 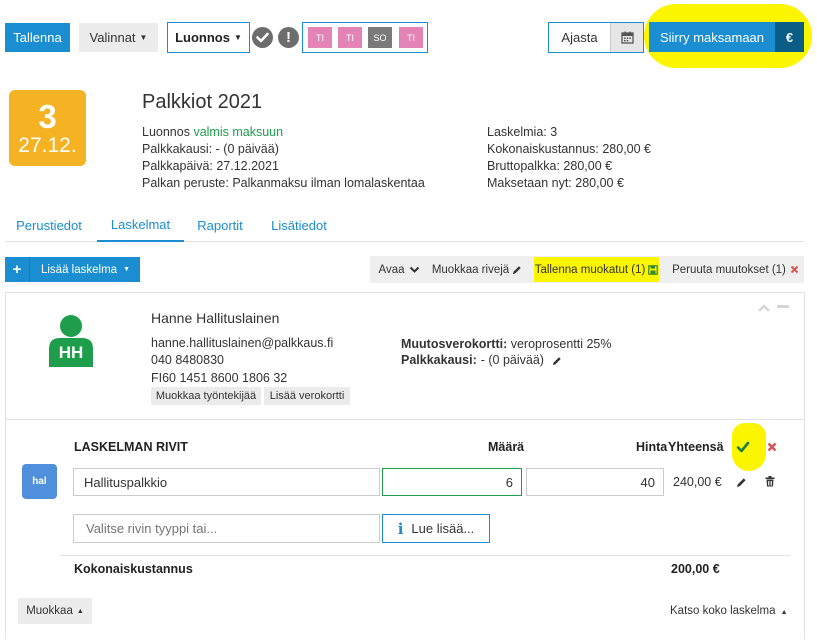 What do you see at coordinates (414, 269) in the screenshot?
I see `chevron-down-icon` at bounding box center [414, 269].